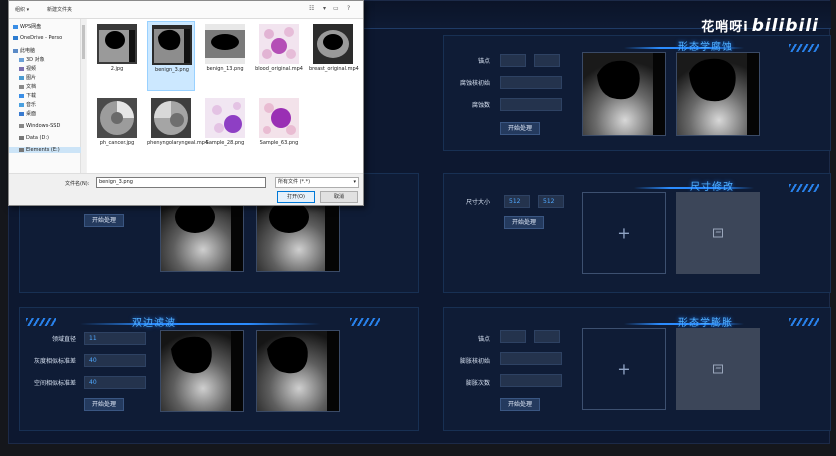 The image size is (836, 456). What do you see at coordinates (348, 8) in the screenshot?
I see `help-icon: ?` at bounding box center [348, 8].